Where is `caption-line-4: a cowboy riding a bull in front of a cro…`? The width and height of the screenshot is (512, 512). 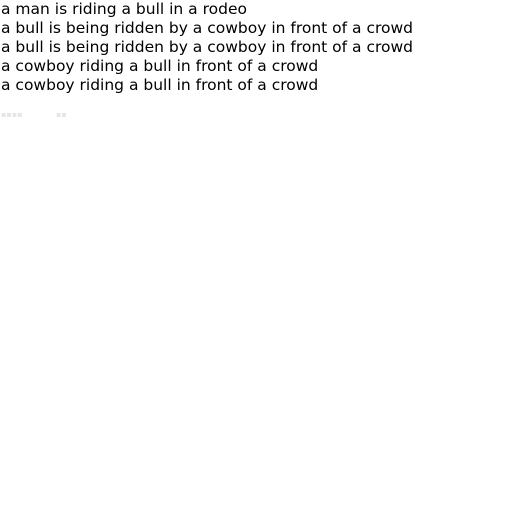 caption-line-4: a cowboy riding a bull in front of a cro… is located at coordinates (160, 66).